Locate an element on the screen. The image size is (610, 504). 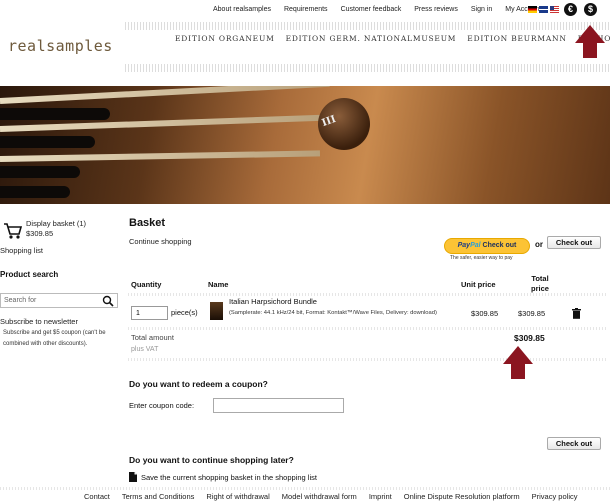
quantity-input is located at coordinates (149, 313).